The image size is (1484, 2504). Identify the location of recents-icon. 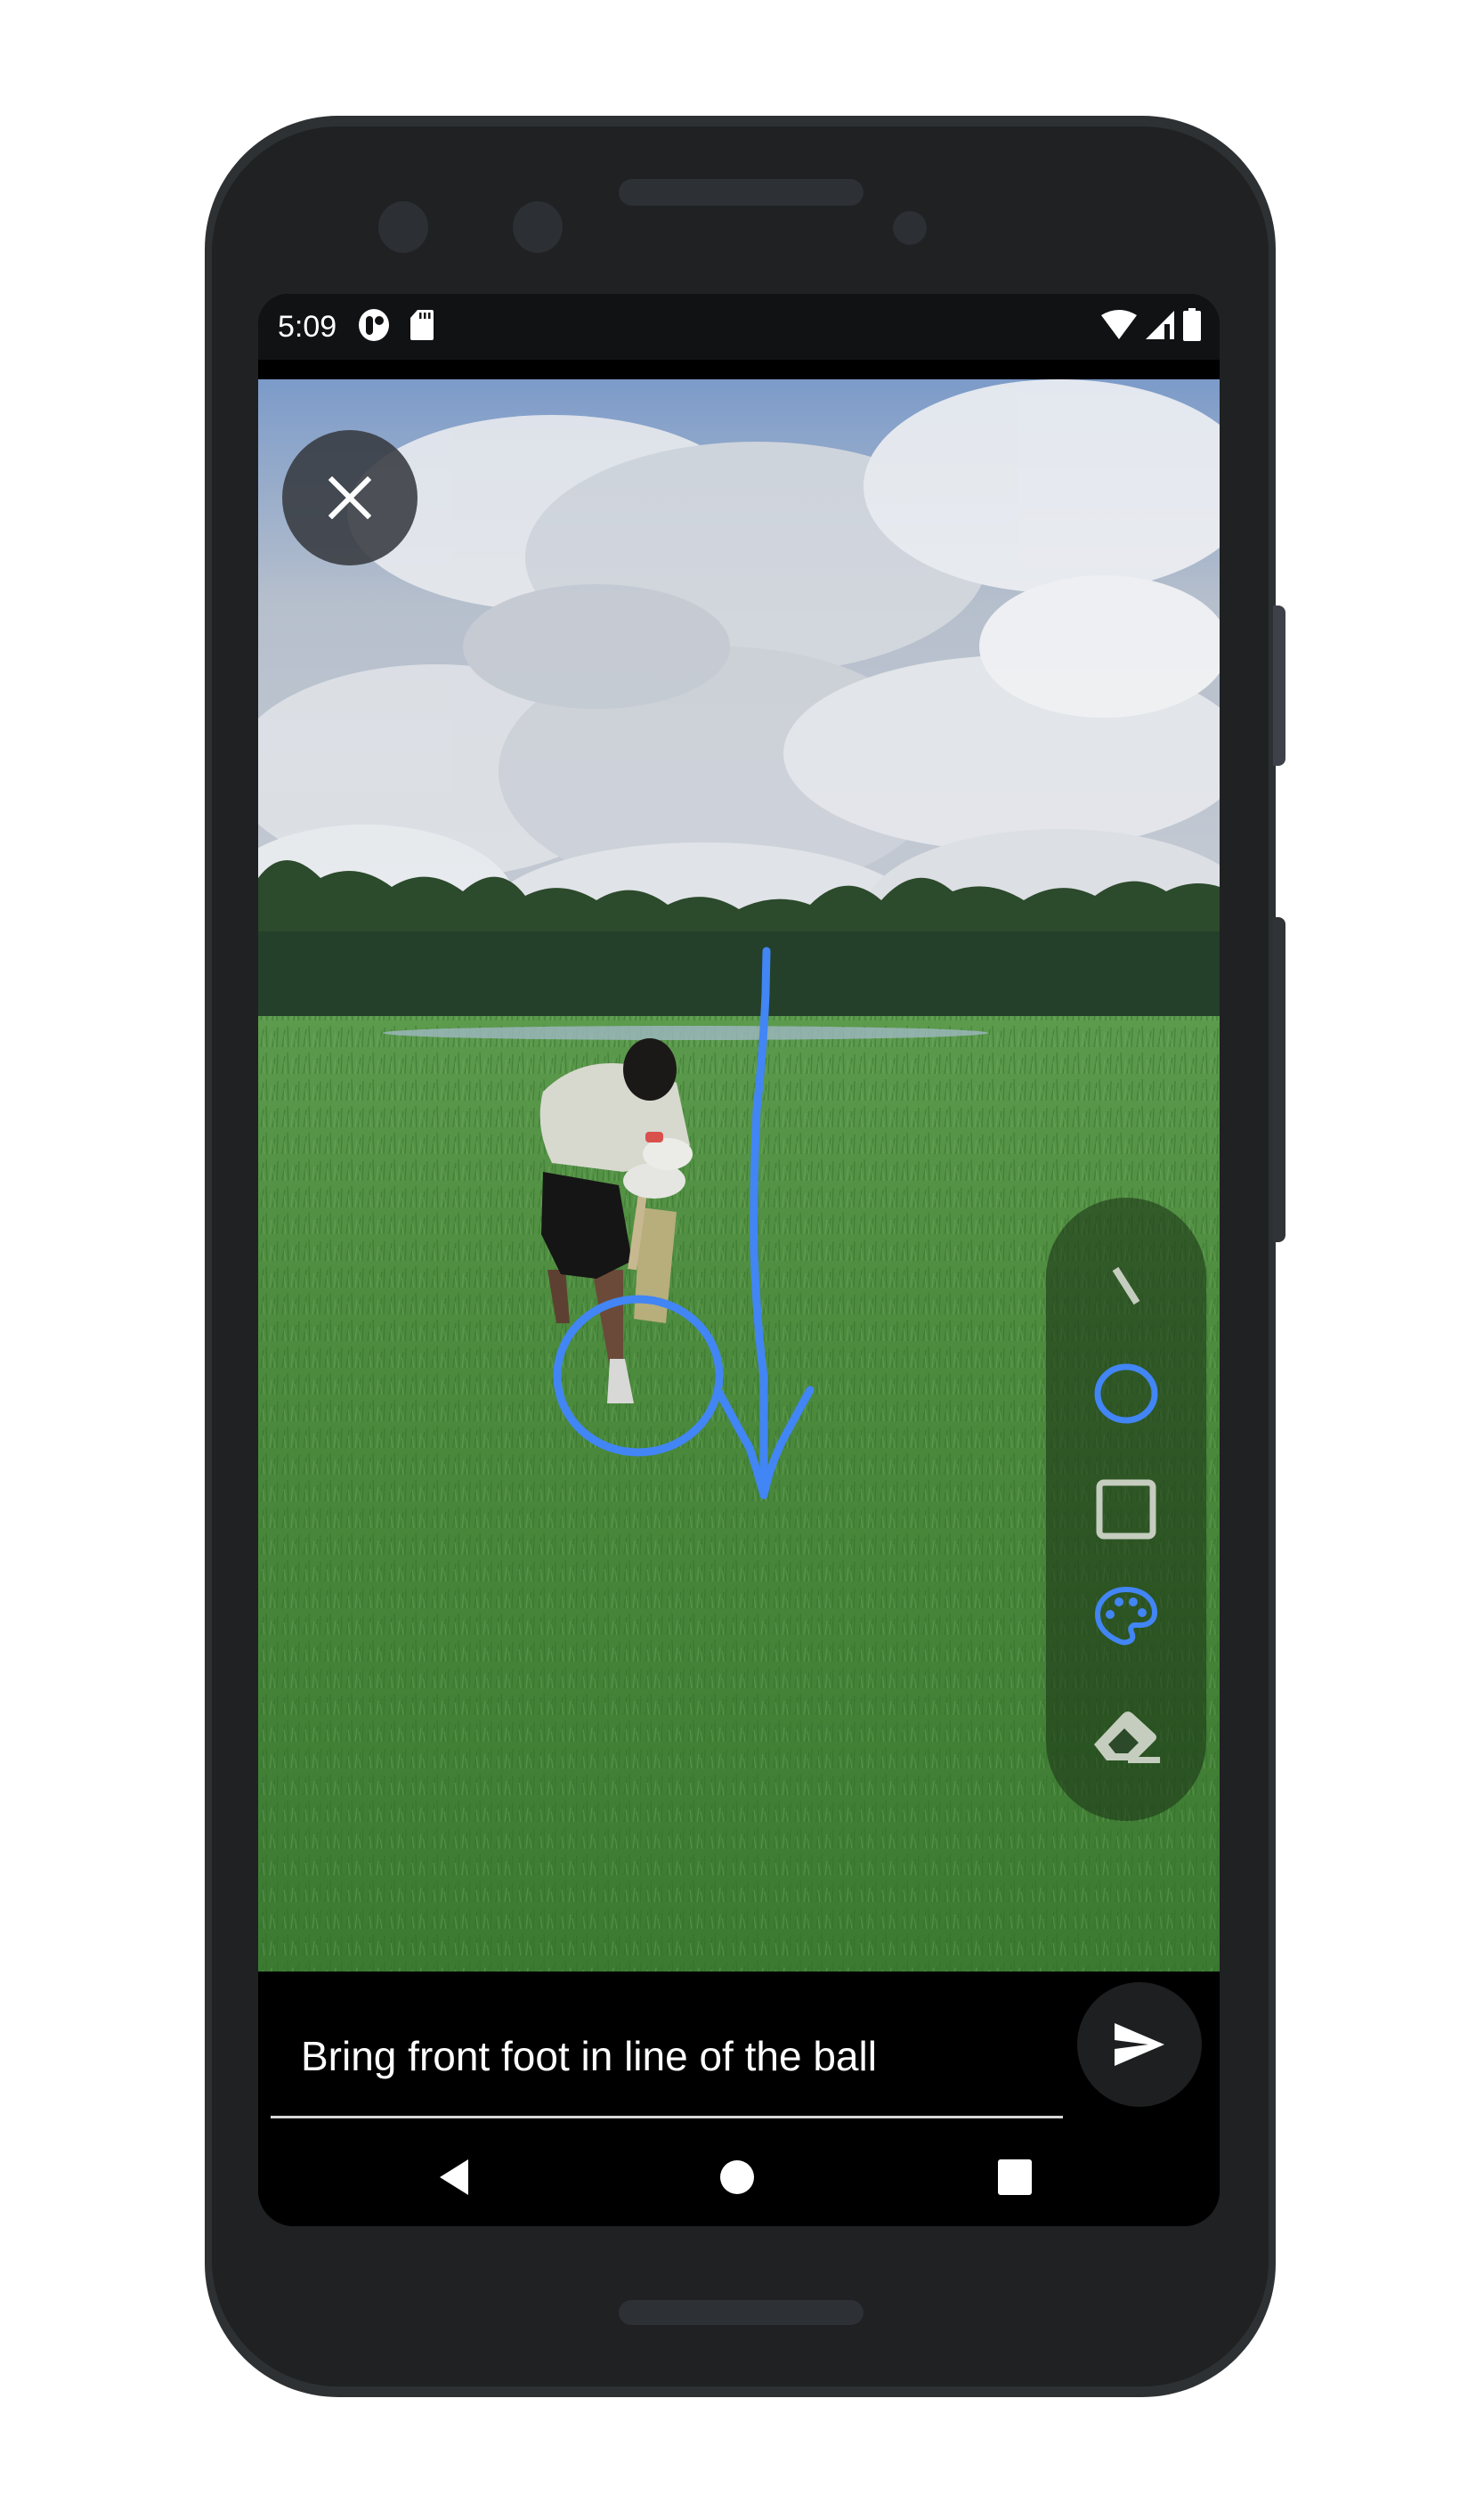
(1015, 2177).